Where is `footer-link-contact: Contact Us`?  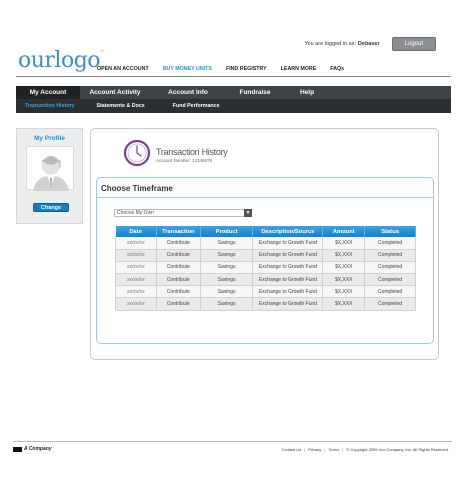 footer-link-contact: Contact Us is located at coordinates (291, 449).